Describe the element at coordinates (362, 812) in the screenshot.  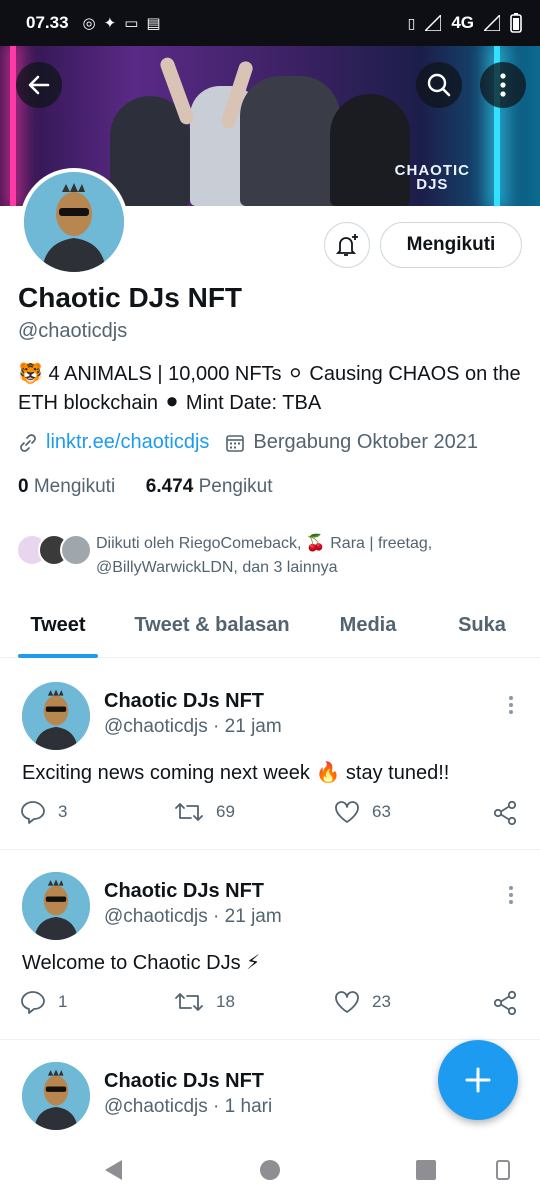
I see `like-button: 63` at that location.